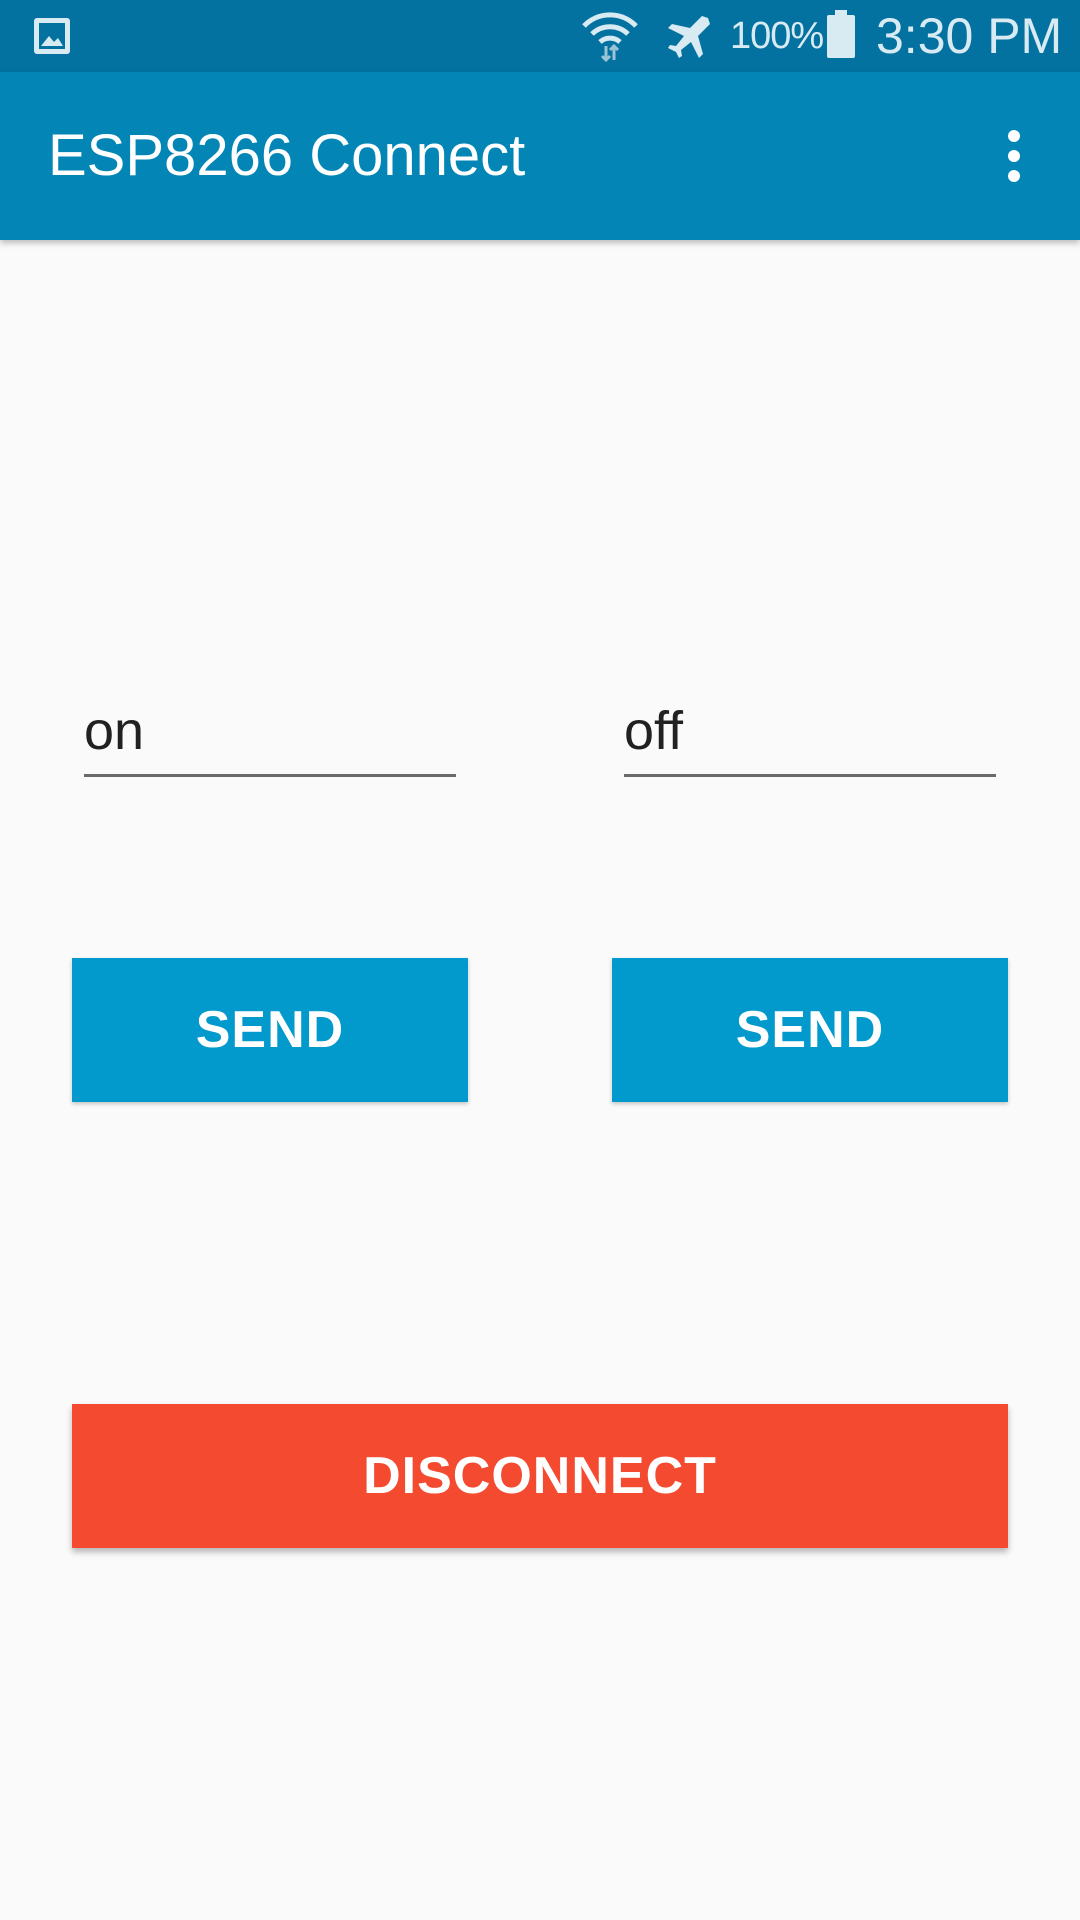 The width and height of the screenshot is (1080, 1920). What do you see at coordinates (810, 732) in the screenshot?
I see `off-command-field` at bounding box center [810, 732].